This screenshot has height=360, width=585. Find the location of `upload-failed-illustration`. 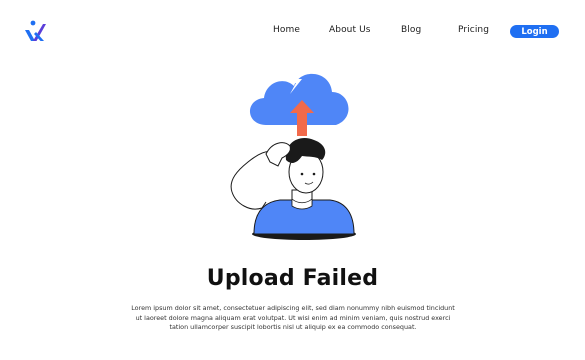

upload-failed-illustration is located at coordinates (293, 155).